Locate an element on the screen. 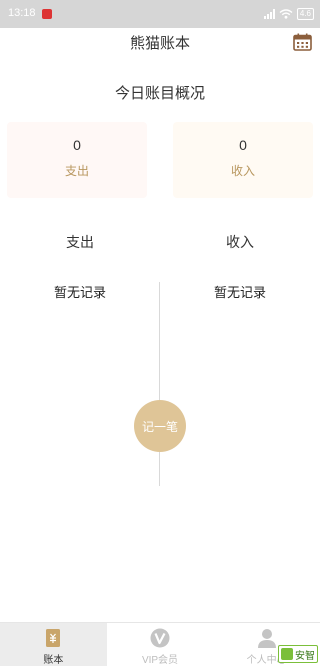  wifi-icon is located at coordinates (286, 14).